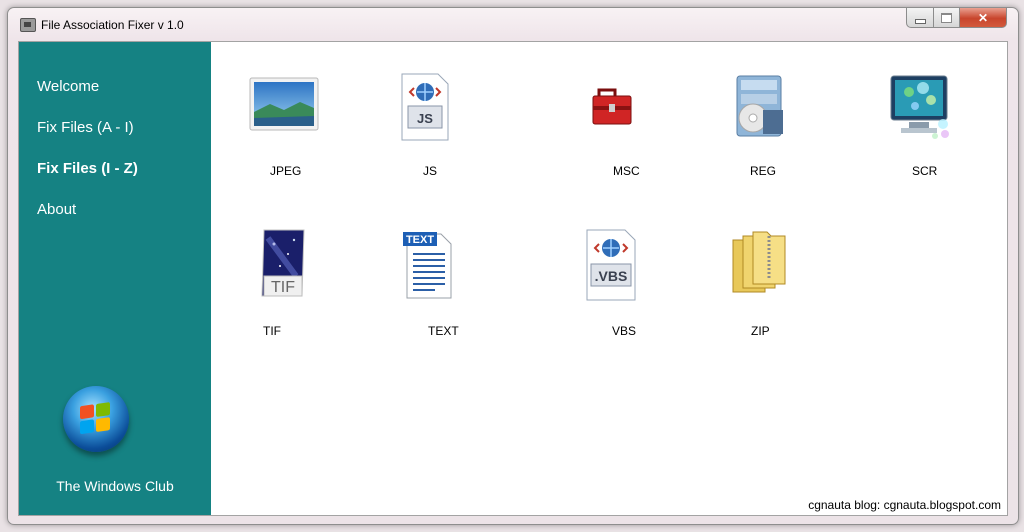 This screenshot has width=1024, height=532. What do you see at coordinates (925, 171) in the screenshot?
I see `file-label-scr: SCR` at bounding box center [925, 171].